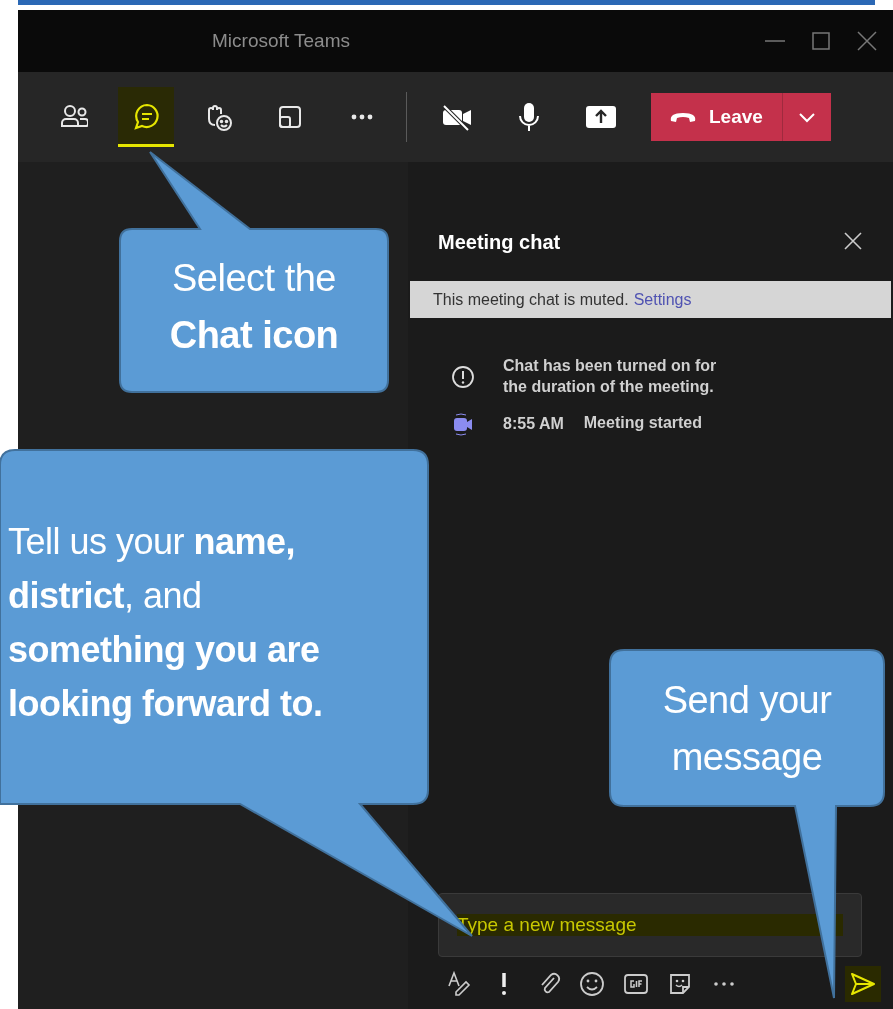 Image resolution: width=893 pixels, height=1009 pixels. What do you see at coordinates (254, 307) in the screenshot?
I see `callout-text: Select the Chat icon` at bounding box center [254, 307].